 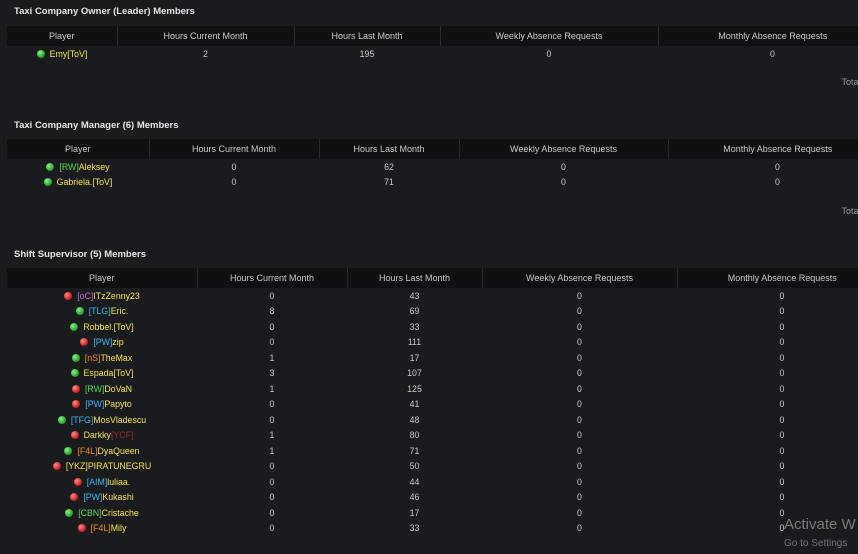 What do you see at coordinates (272, 388) in the screenshot?
I see `cell-current: 1` at bounding box center [272, 388].